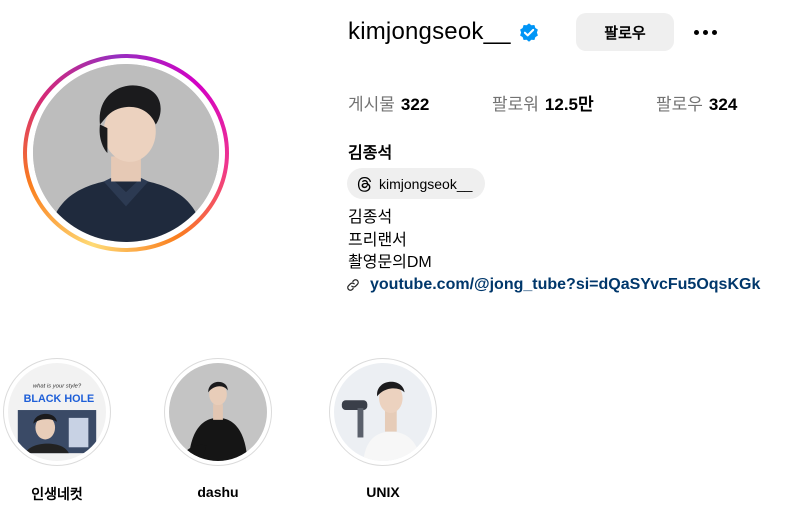 The height and width of the screenshot is (523, 794). I want to click on profile-bio: 김종석 프리랜서 촬영문의DM, so click(390, 241).